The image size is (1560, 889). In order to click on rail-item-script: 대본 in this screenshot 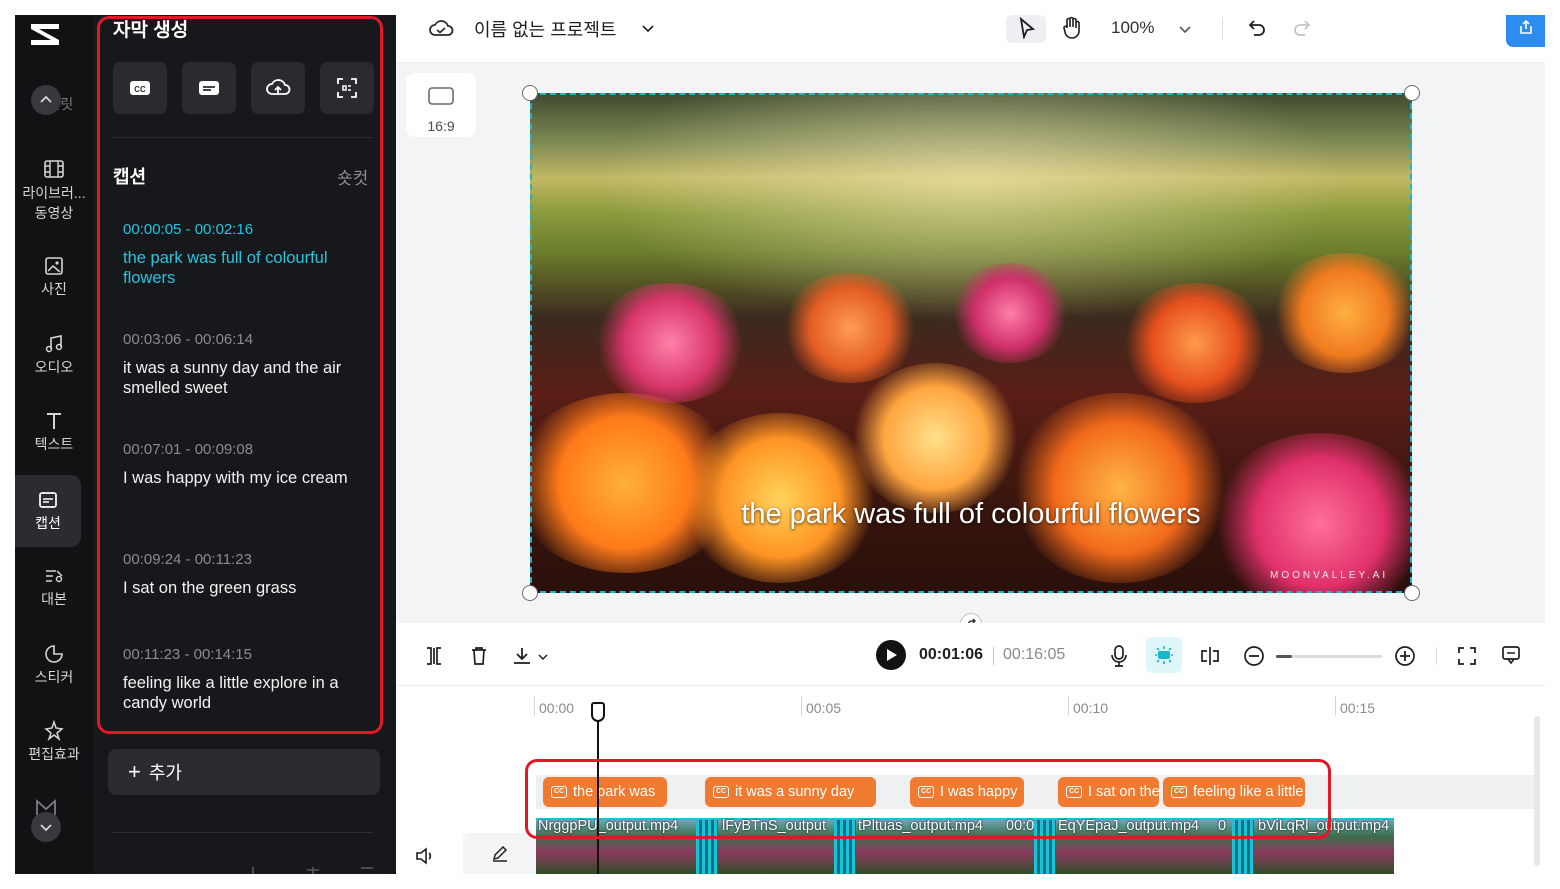, I will do `click(54, 586)`.